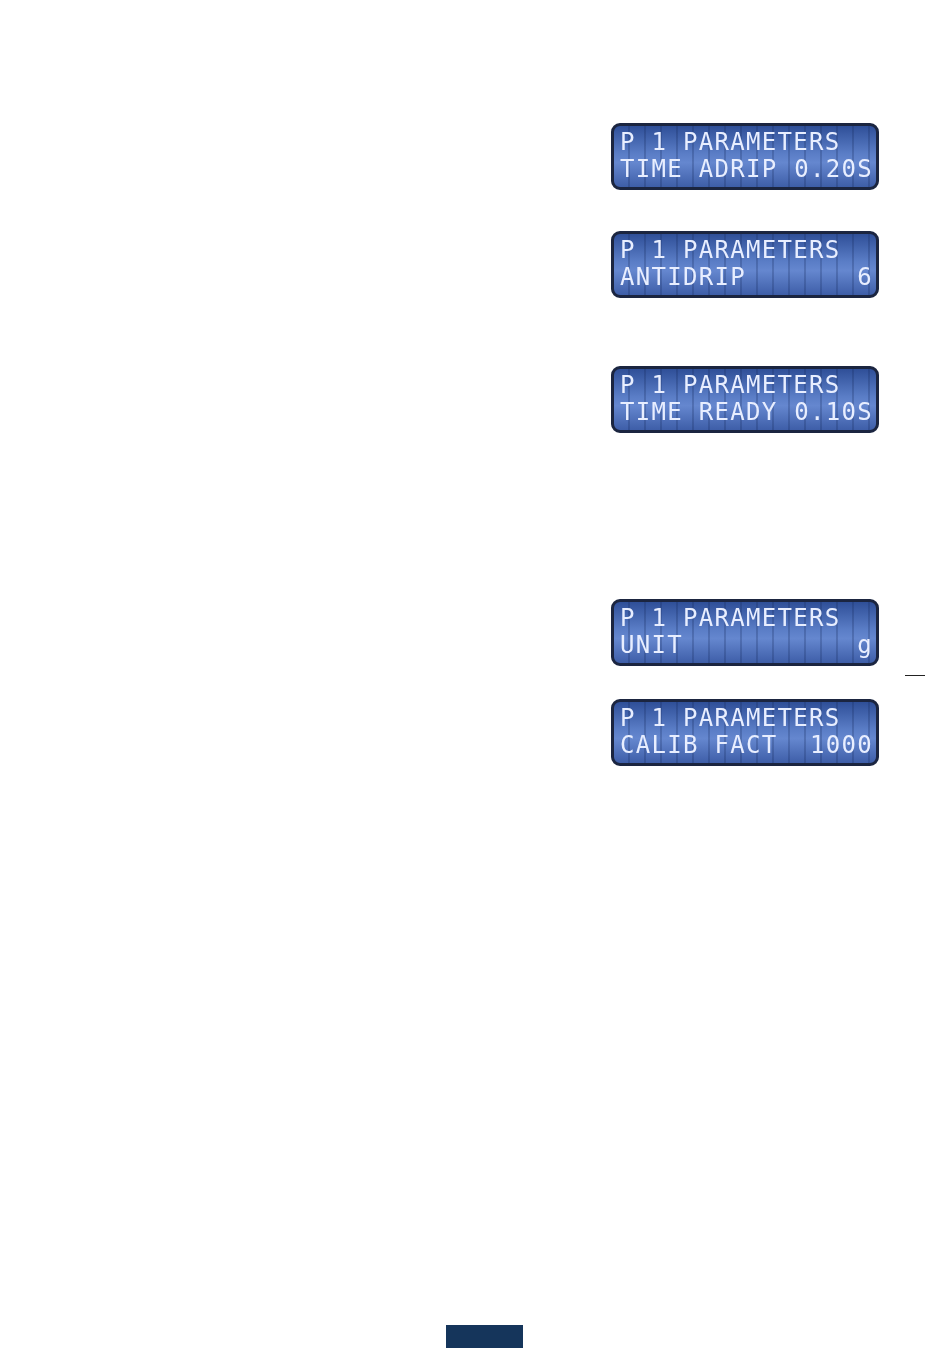 Image resolution: width=950 pixels, height=1348 pixels. Describe the element at coordinates (699, 412) in the screenshot. I see `parameter-label: TIME READY` at that location.